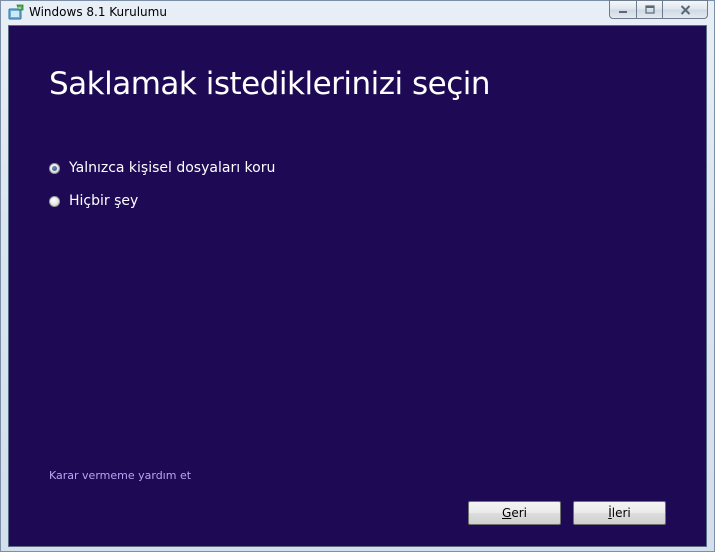 This screenshot has height=552, width=715. I want to click on option-label: Yalnızca kişisel dosyaları koru, so click(172, 168).